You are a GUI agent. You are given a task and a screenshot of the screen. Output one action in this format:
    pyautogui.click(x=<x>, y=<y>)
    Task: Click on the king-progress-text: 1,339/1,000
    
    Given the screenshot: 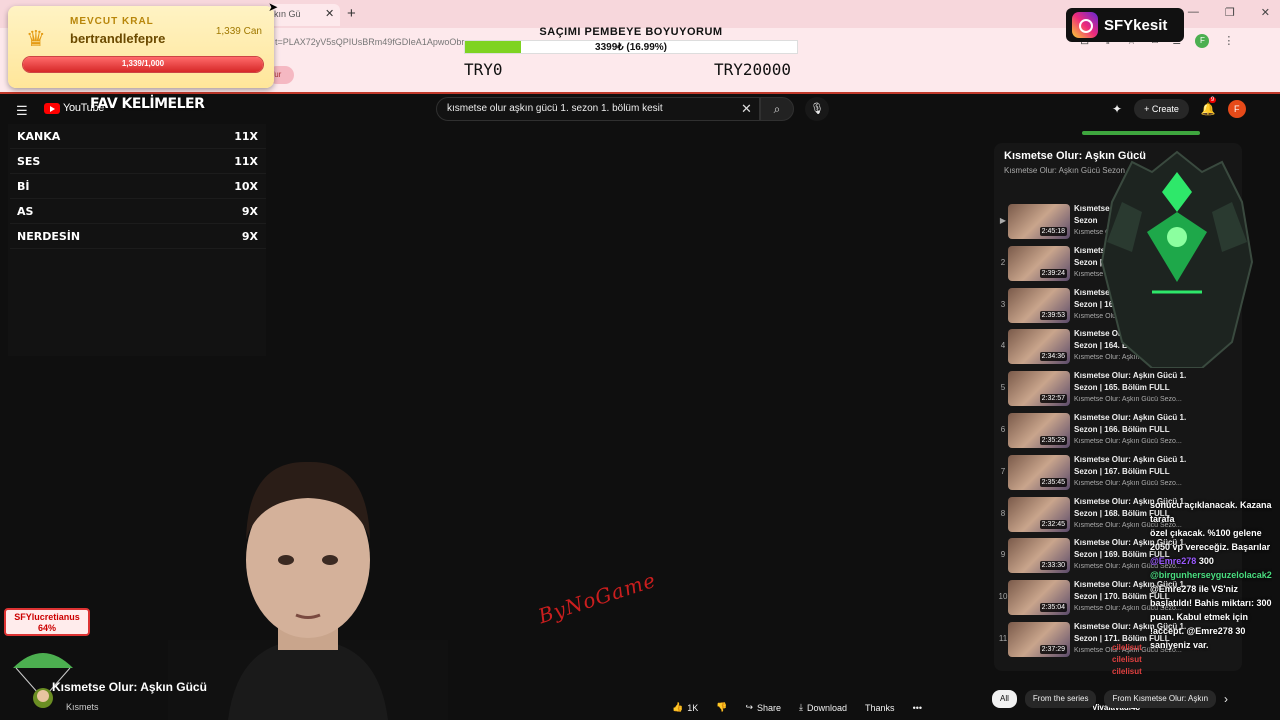 What is the action you would take?
    pyautogui.click(x=143, y=63)
    